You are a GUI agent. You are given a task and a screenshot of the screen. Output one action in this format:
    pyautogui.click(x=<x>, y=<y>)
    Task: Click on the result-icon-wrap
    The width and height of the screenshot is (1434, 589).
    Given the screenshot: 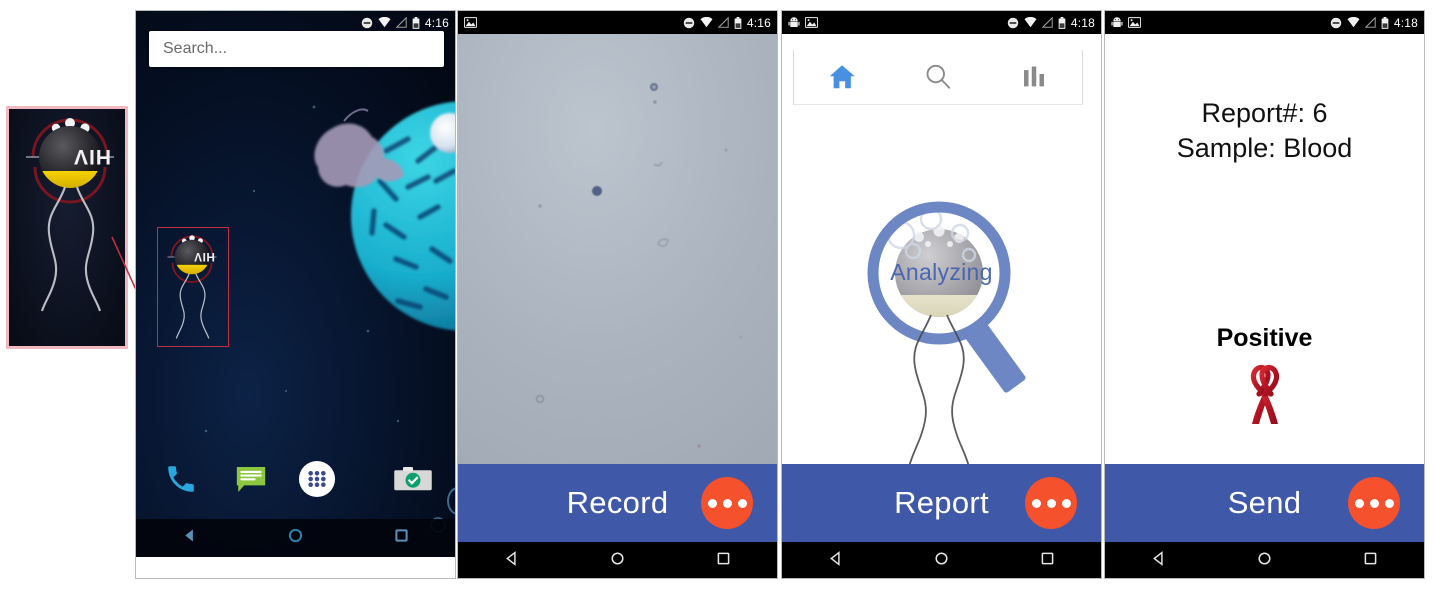 What is the action you would take?
    pyautogui.click(x=1264, y=395)
    